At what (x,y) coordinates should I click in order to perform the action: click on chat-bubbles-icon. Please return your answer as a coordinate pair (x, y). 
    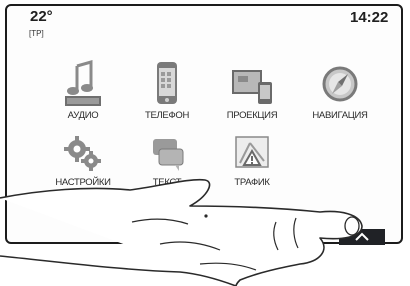
    Looking at the image, I should click on (168, 155).